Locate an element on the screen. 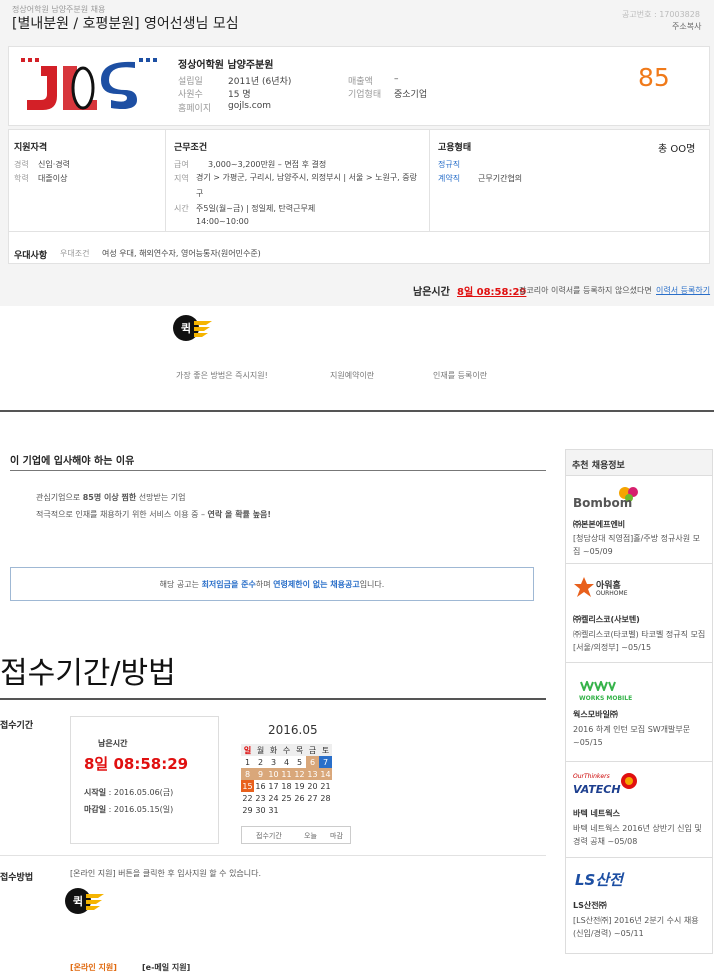 The height and width of the screenshot is (975, 714). calendar-day: 22 is located at coordinates (247, 798).